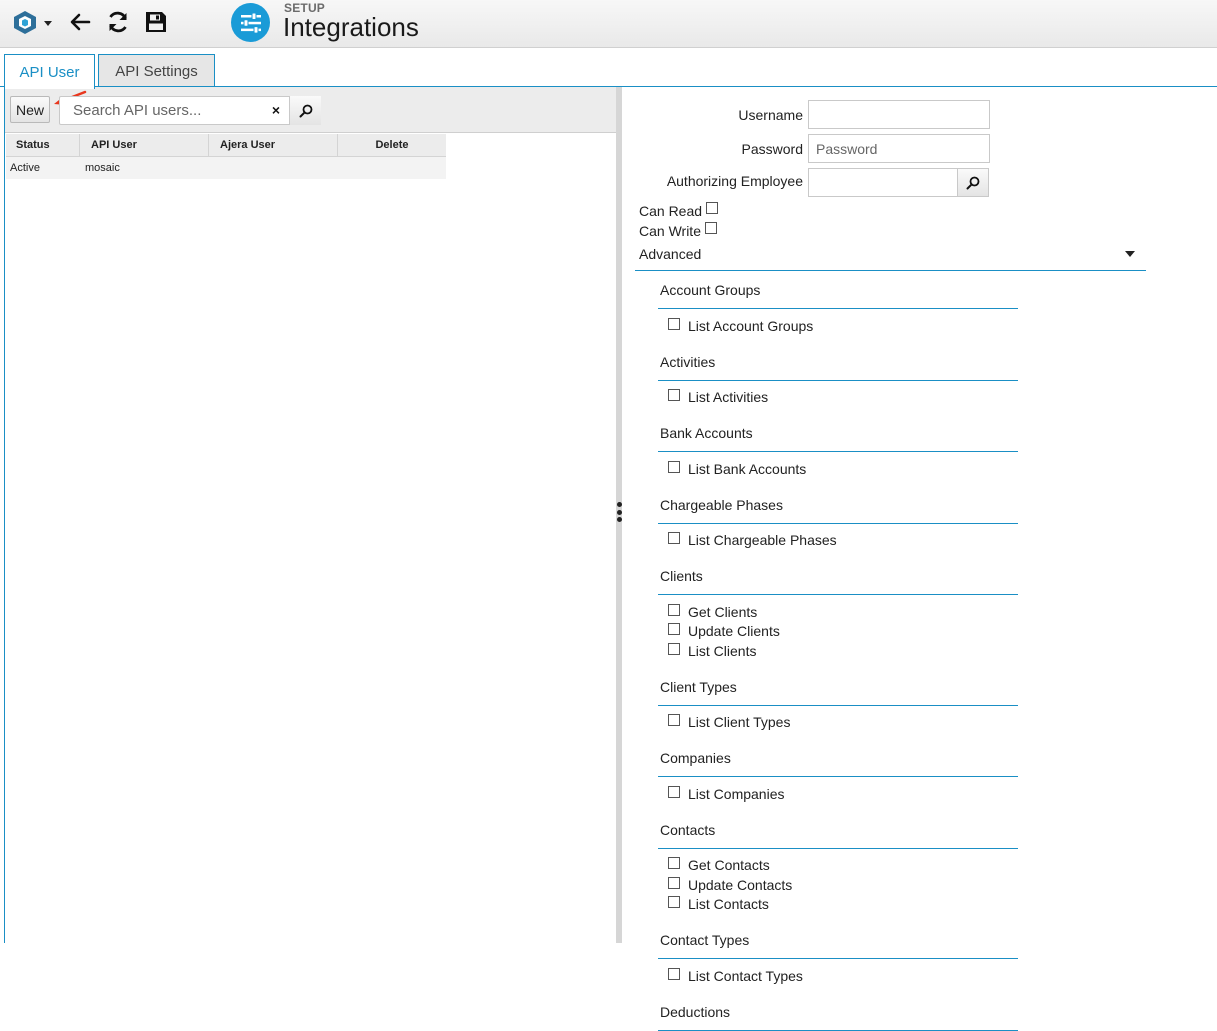 The width and height of the screenshot is (1217, 1031). What do you see at coordinates (899, 114) in the screenshot?
I see `username-field` at bounding box center [899, 114].